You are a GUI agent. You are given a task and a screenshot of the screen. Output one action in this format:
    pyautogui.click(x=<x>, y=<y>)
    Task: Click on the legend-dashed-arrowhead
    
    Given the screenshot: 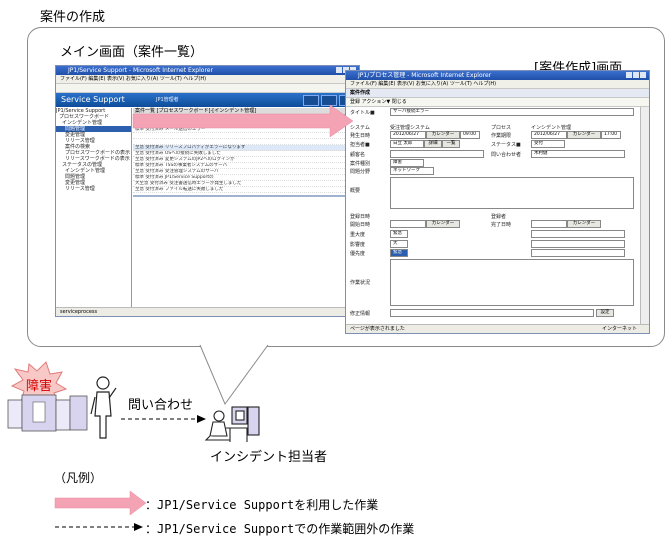 What is the action you would take?
    pyautogui.click(x=138, y=527)
    